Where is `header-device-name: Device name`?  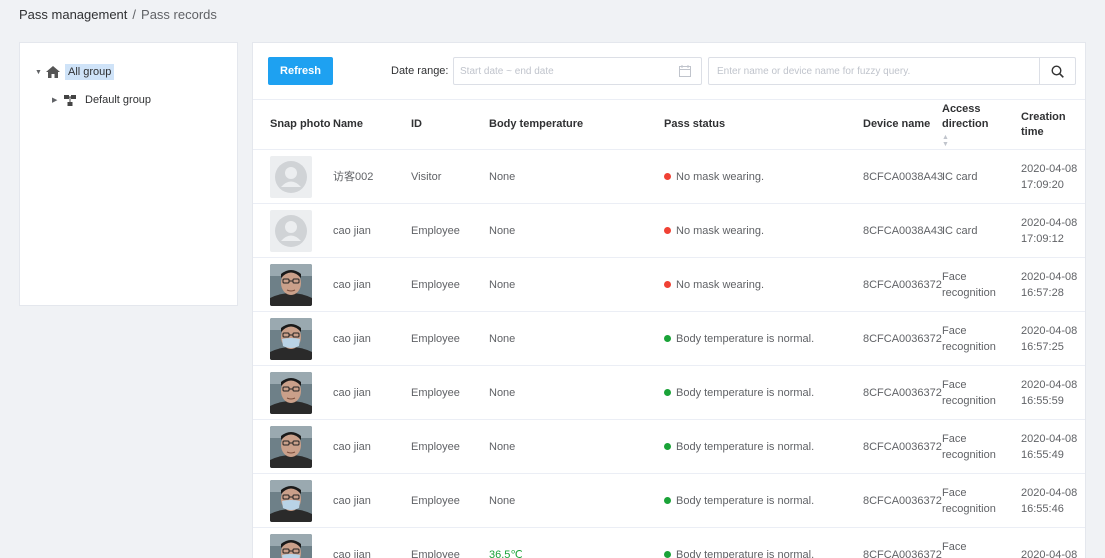
header-device-name: Device name is located at coordinates (902, 124).